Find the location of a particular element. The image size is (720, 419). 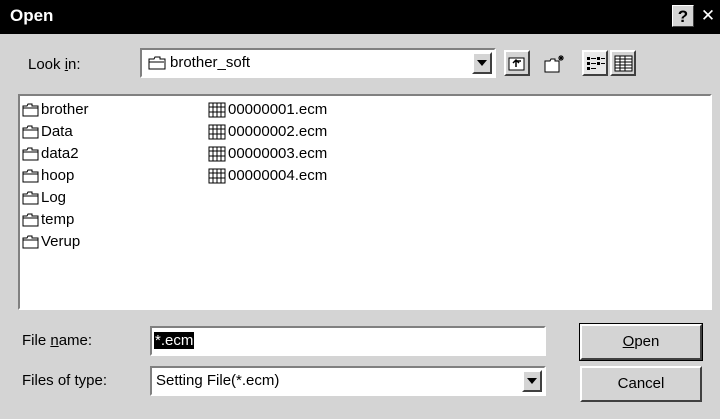

folder-item: Verup is located at coordinates (51, 242).